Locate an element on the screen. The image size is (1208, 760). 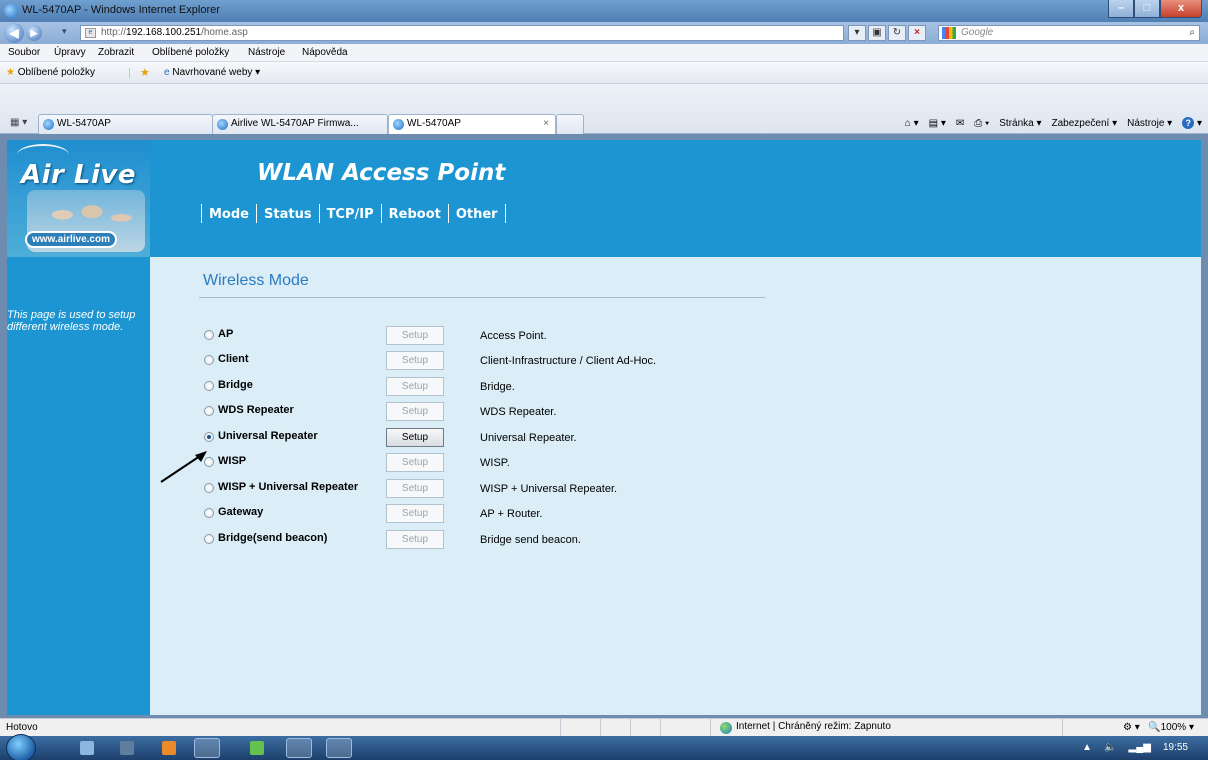
menu-view: Zobrazit is located at coordinates (116, 52).